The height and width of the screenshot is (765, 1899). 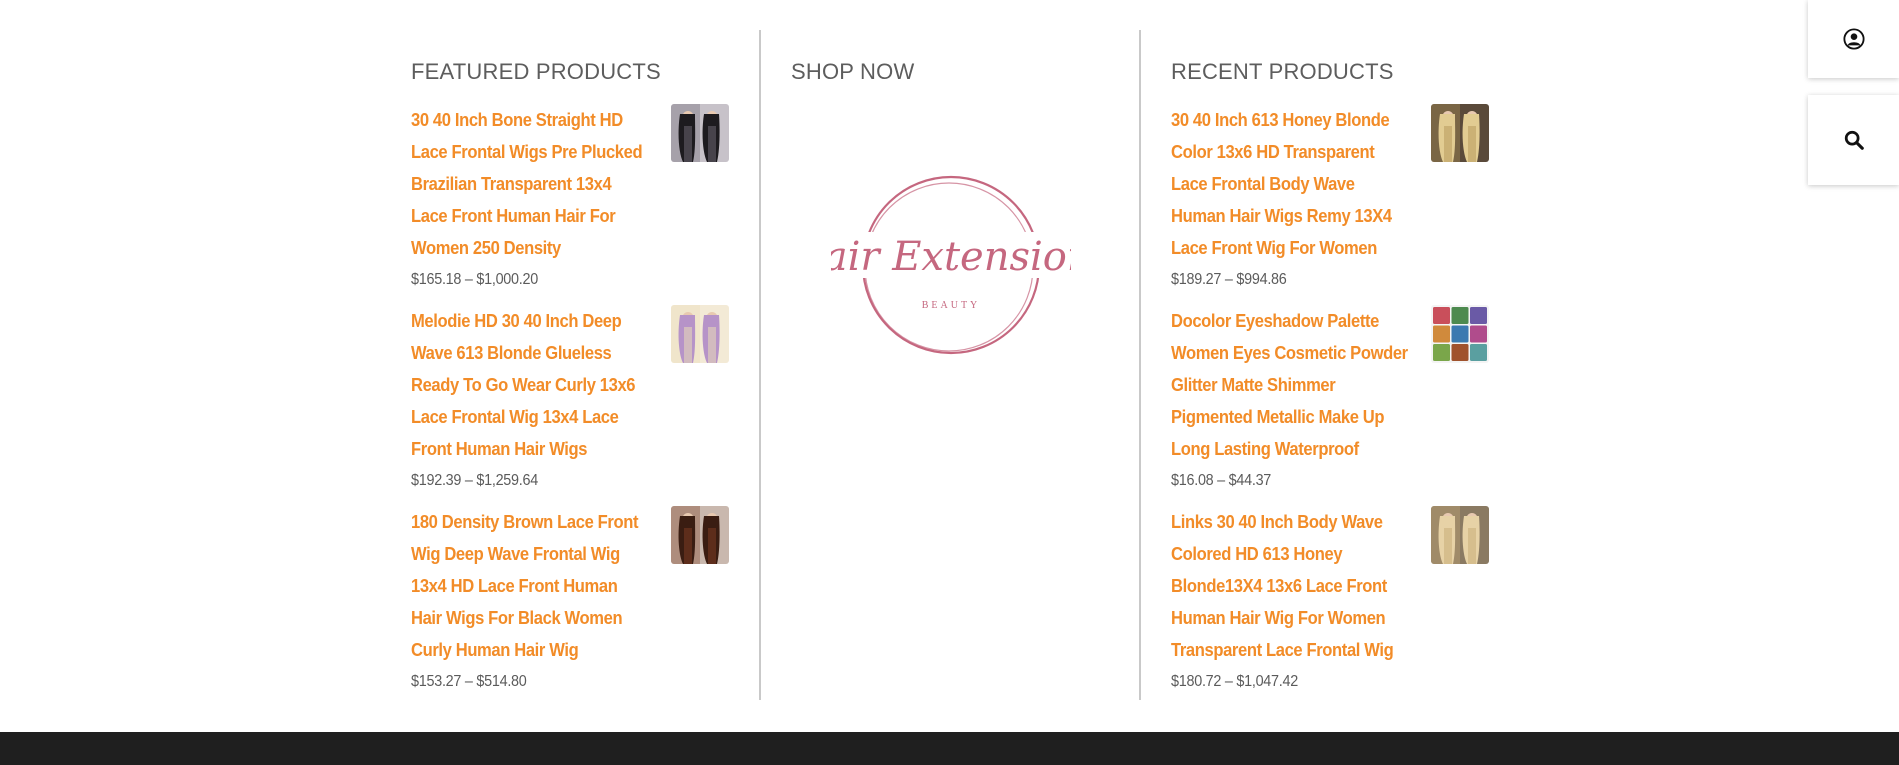 I want to click on footer-bar, so click(x=949, y=748).